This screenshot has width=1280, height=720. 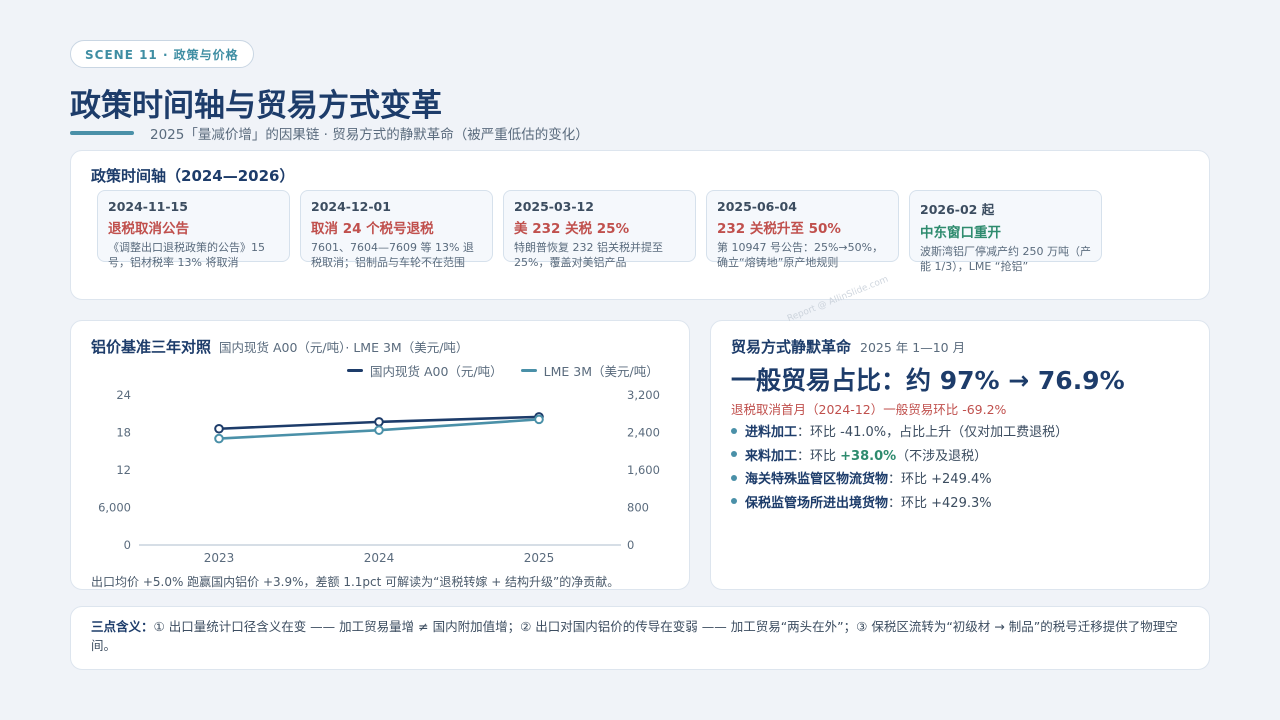 I want to click on scene-pill-label: SCENE 11 · 政策与价格, so click(x=162, y=54).